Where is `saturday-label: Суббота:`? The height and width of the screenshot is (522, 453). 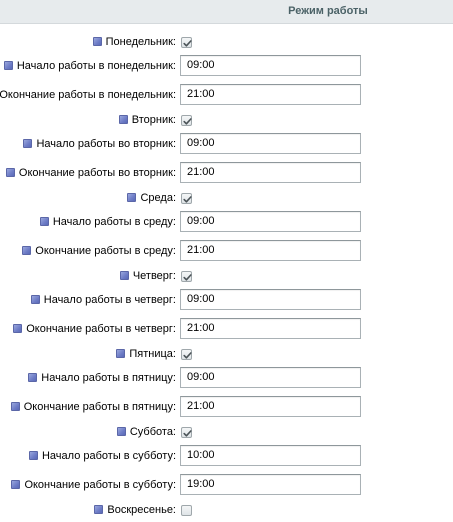 saturday-label: Суббота: is located at coordinates (146, 432).